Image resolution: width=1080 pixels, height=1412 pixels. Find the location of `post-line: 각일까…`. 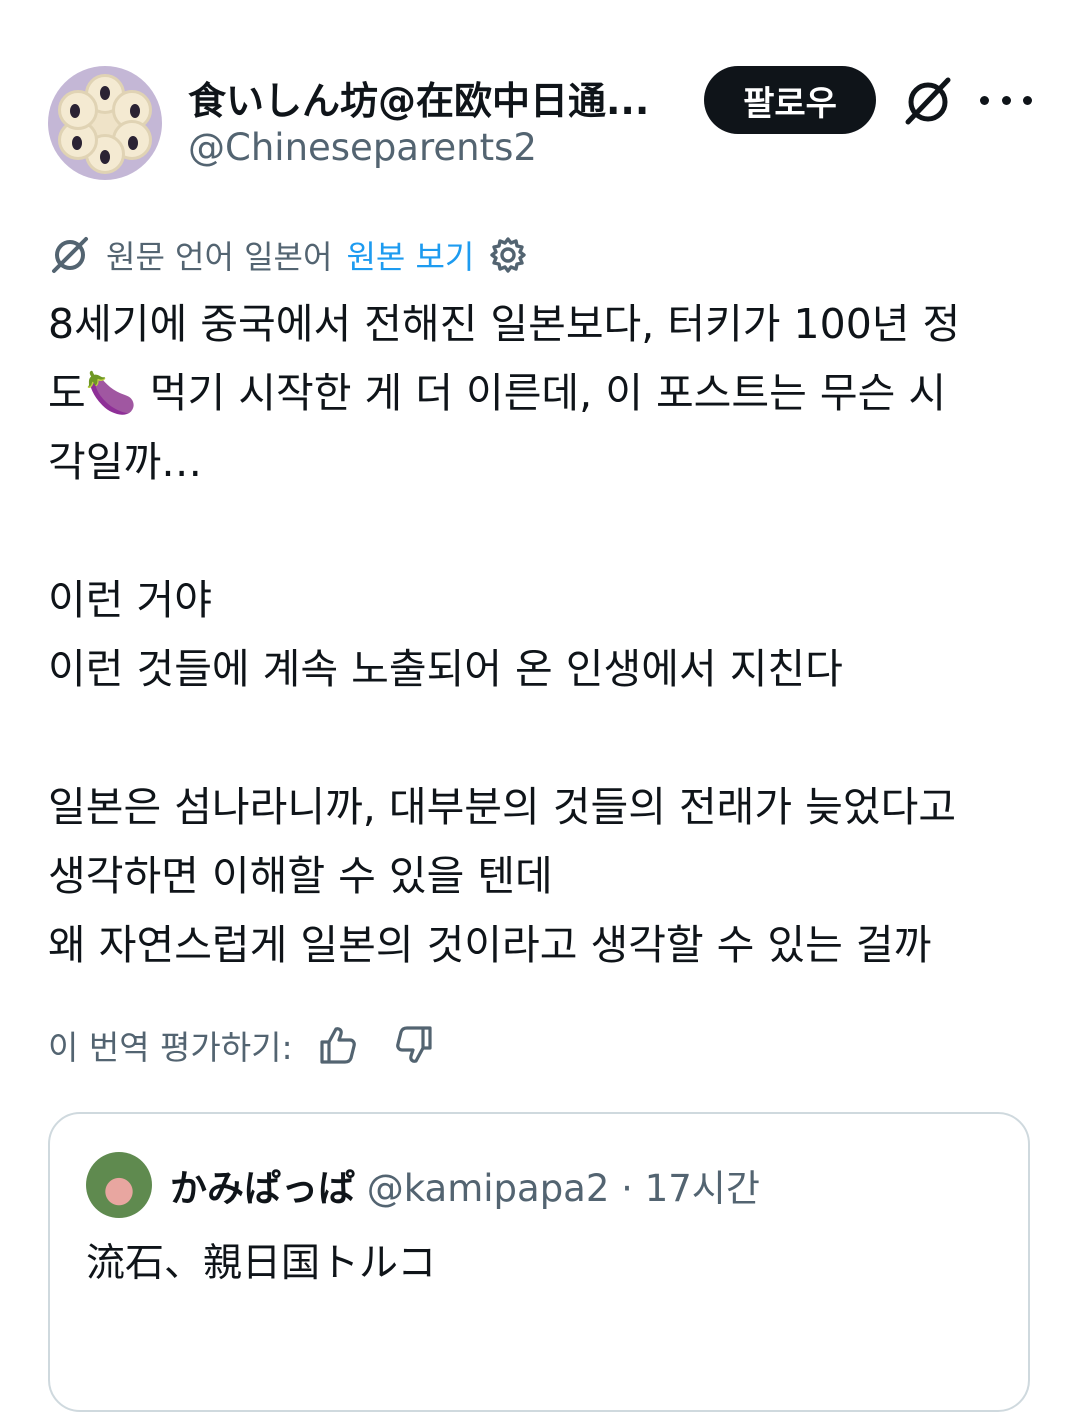

post-line: 각일까… is located at coordinates (125, 462).